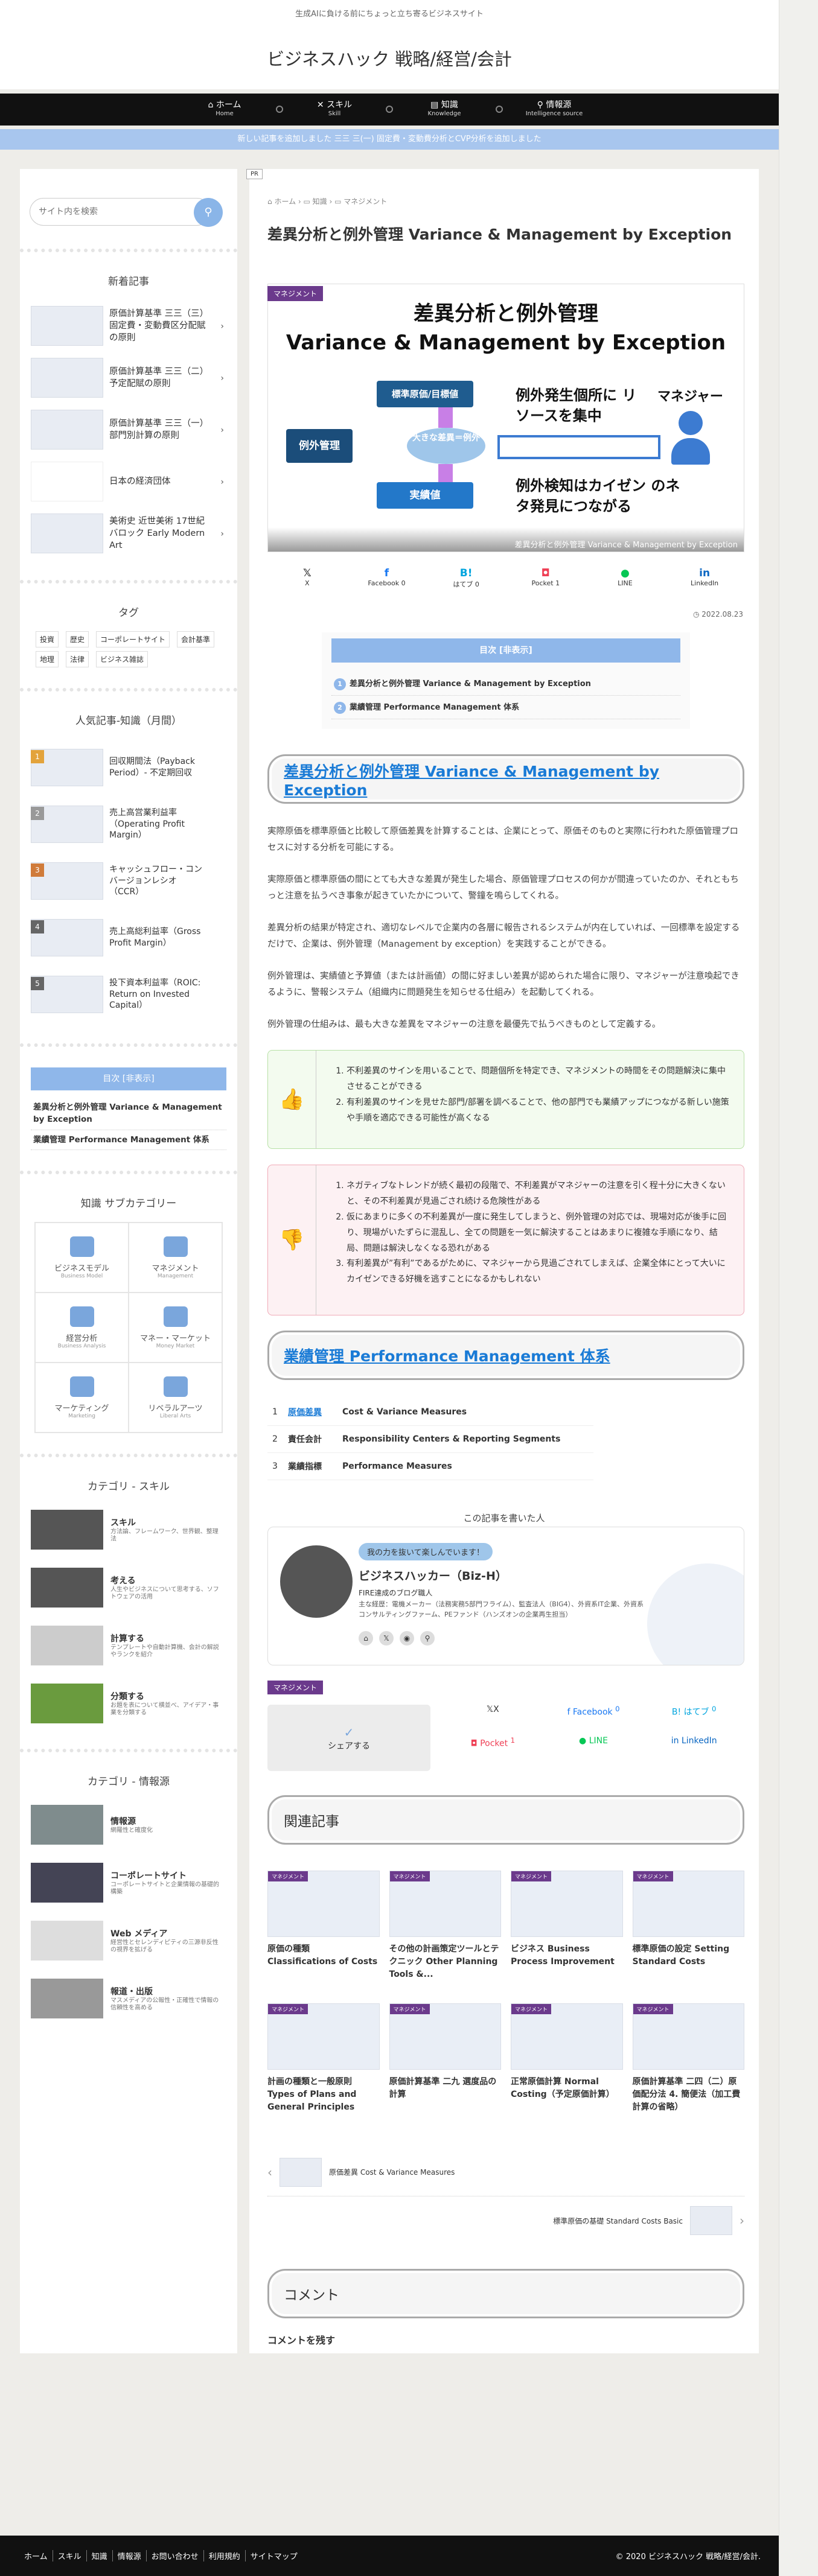 This screenshot has height=2576, width=818. I want to click on prev-post-link: ‹ 原価差異 Cost & Variance Measures, so click(506, 2172).